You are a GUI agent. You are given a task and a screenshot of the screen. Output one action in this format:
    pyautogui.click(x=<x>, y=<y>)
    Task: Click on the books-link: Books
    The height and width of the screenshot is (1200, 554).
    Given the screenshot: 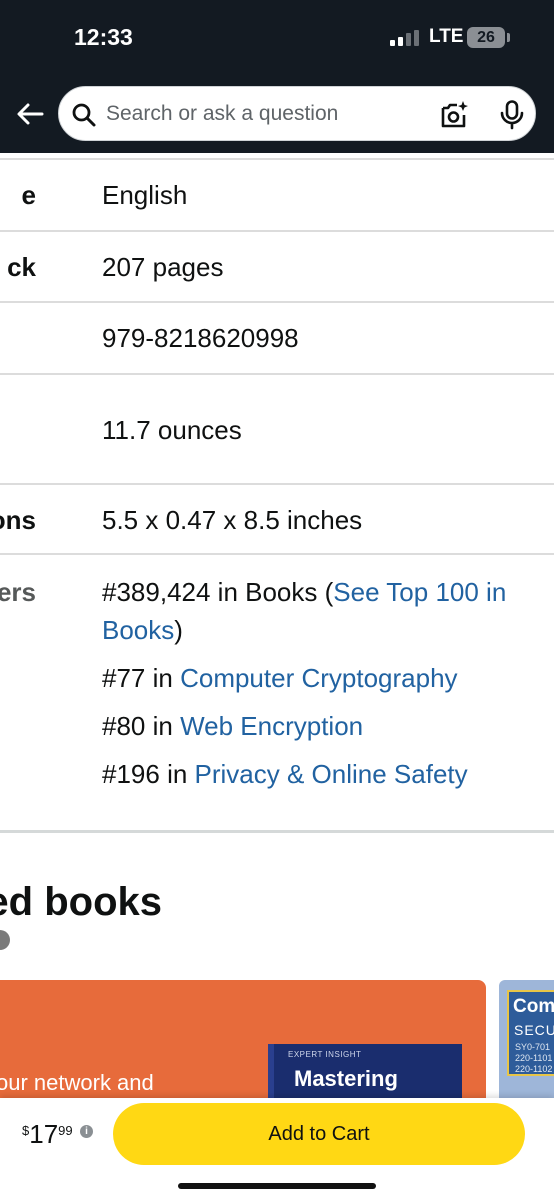 What is the action you would take?
    pyautogui.click(x=138, y=630)
    